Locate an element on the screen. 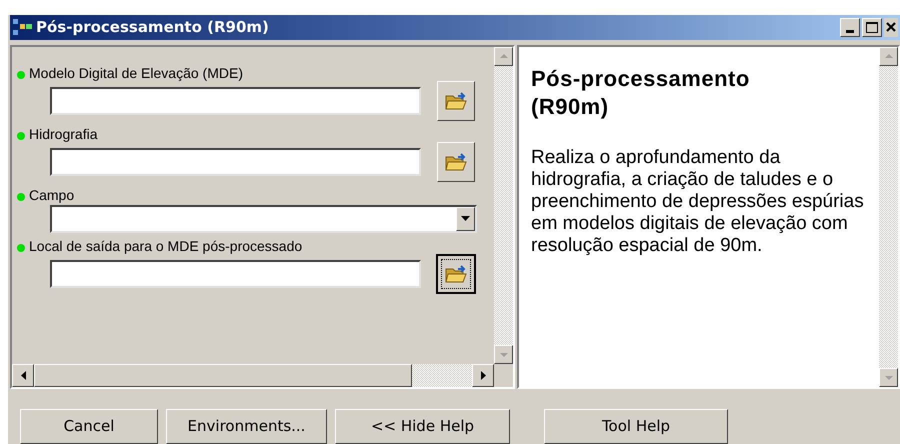  caret-icon is located at coordinates (465, 219).